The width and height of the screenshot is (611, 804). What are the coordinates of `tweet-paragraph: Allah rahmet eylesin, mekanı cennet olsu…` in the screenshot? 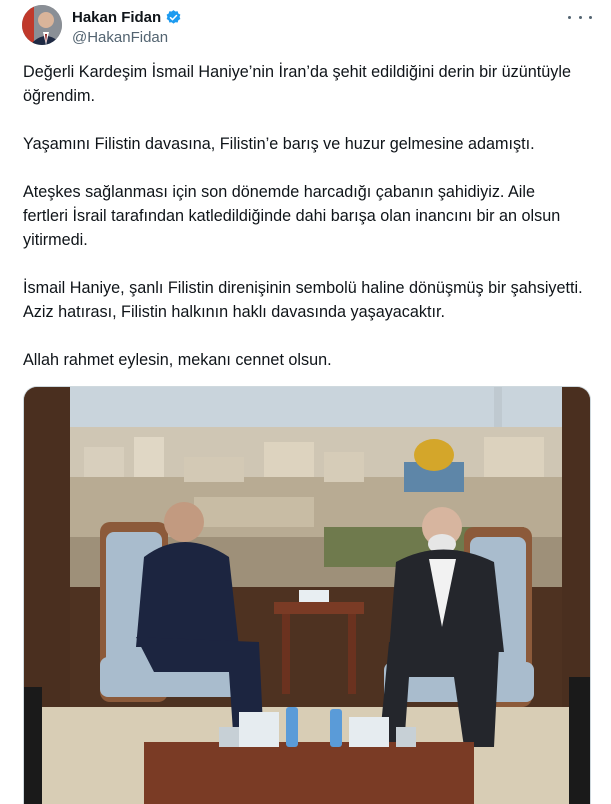 It's located at (177, 360).